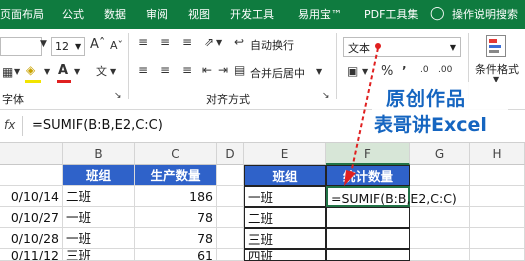  What do you see at coordinates (277, 73) in the screenshot?
I see `merge-center-button: 合并后居中` at bounding box center [277, 73].